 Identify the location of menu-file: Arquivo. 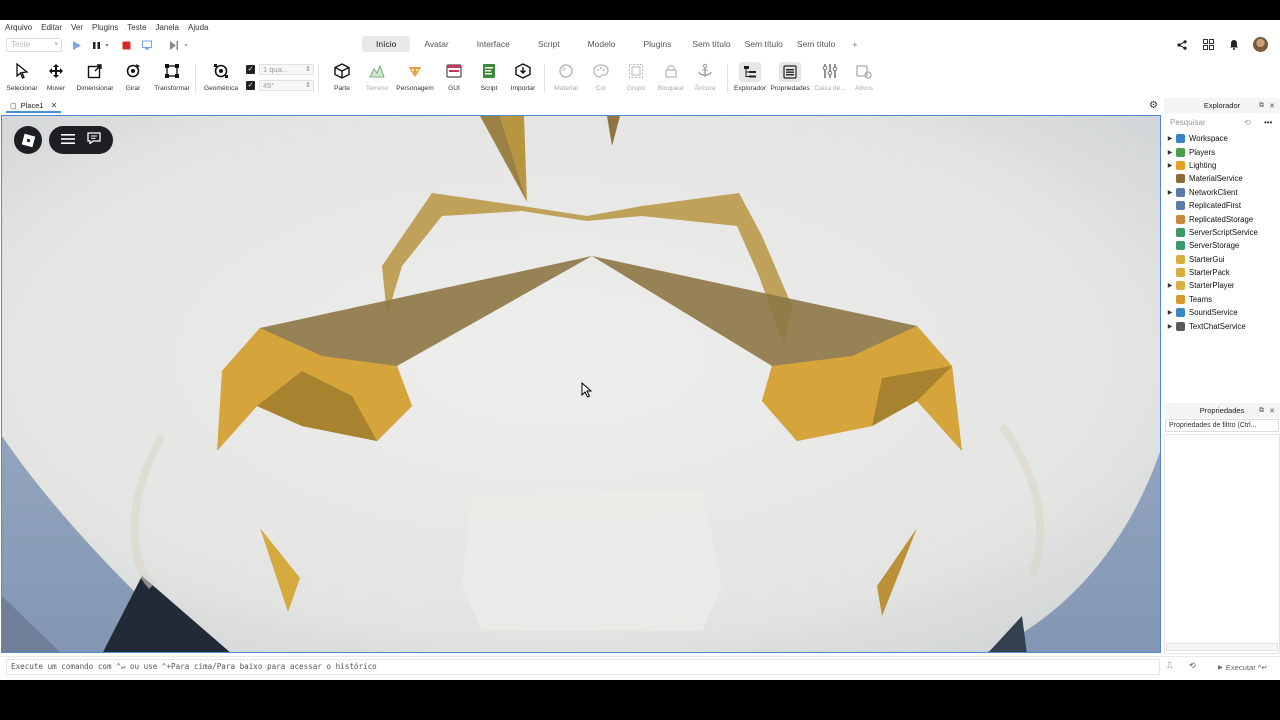
(18, 27).